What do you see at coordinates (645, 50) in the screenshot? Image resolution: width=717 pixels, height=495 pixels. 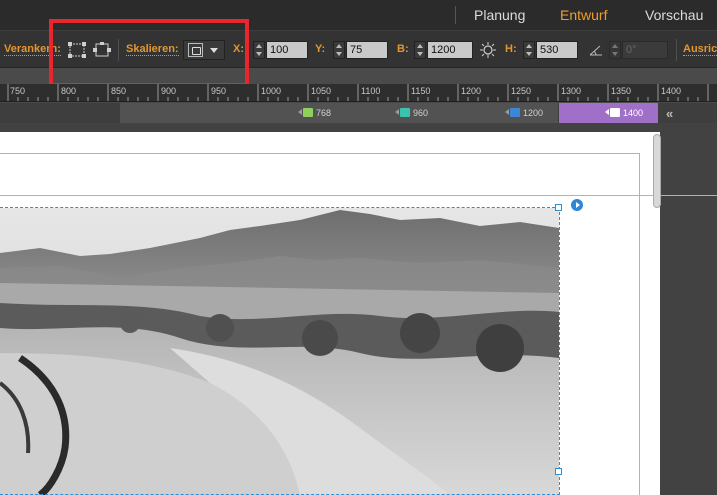 I see `angle-input: 0°` at bounding box center [645, 50].